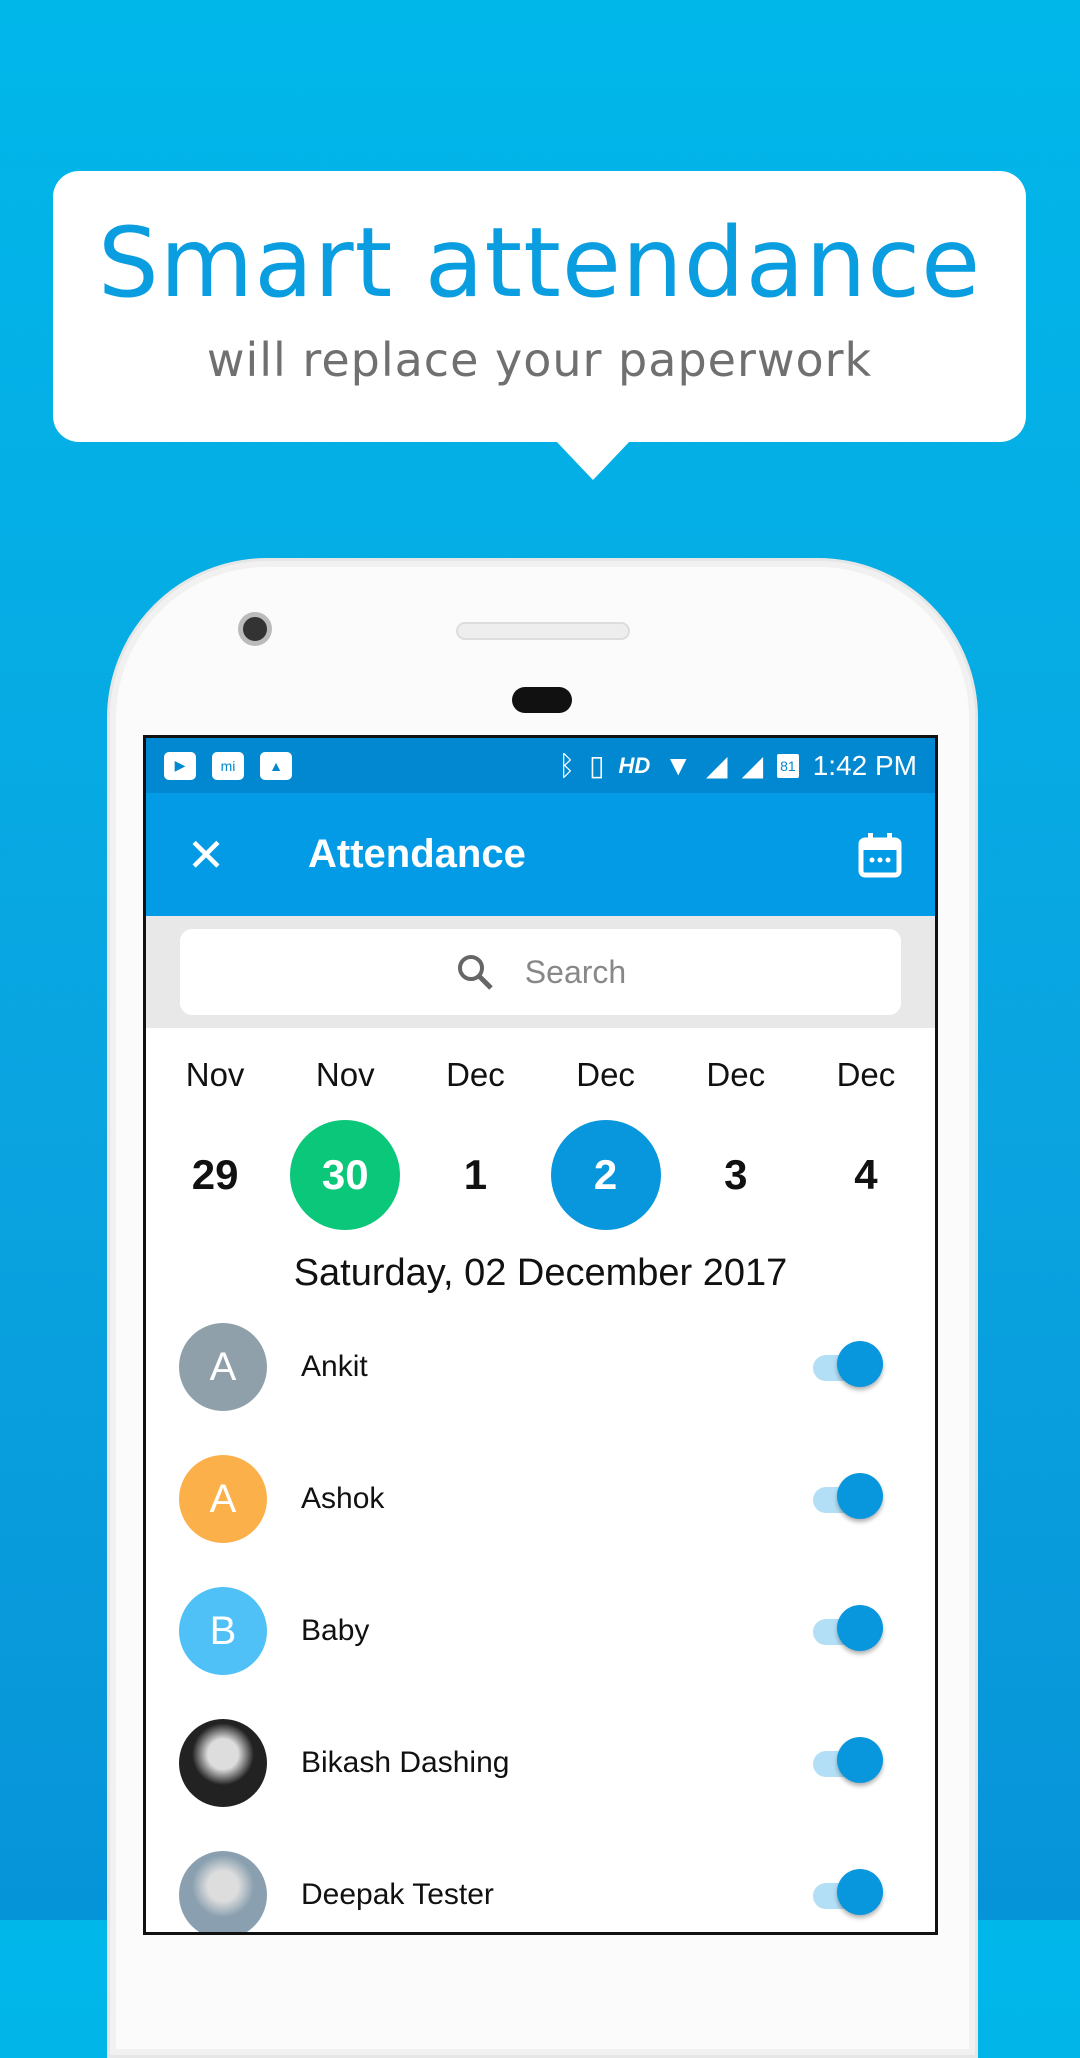  Describe the element at coordinates (228, 765) in the screenshot. I see `mi-icon: mi` at that location.